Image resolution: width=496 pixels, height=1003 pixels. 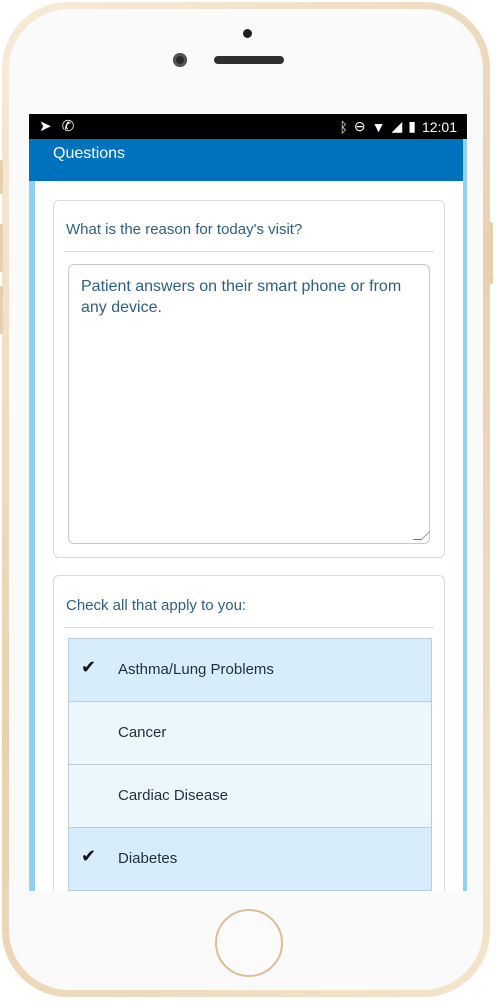 I want to click on proximity-sensor, so click(x=247, y=33).